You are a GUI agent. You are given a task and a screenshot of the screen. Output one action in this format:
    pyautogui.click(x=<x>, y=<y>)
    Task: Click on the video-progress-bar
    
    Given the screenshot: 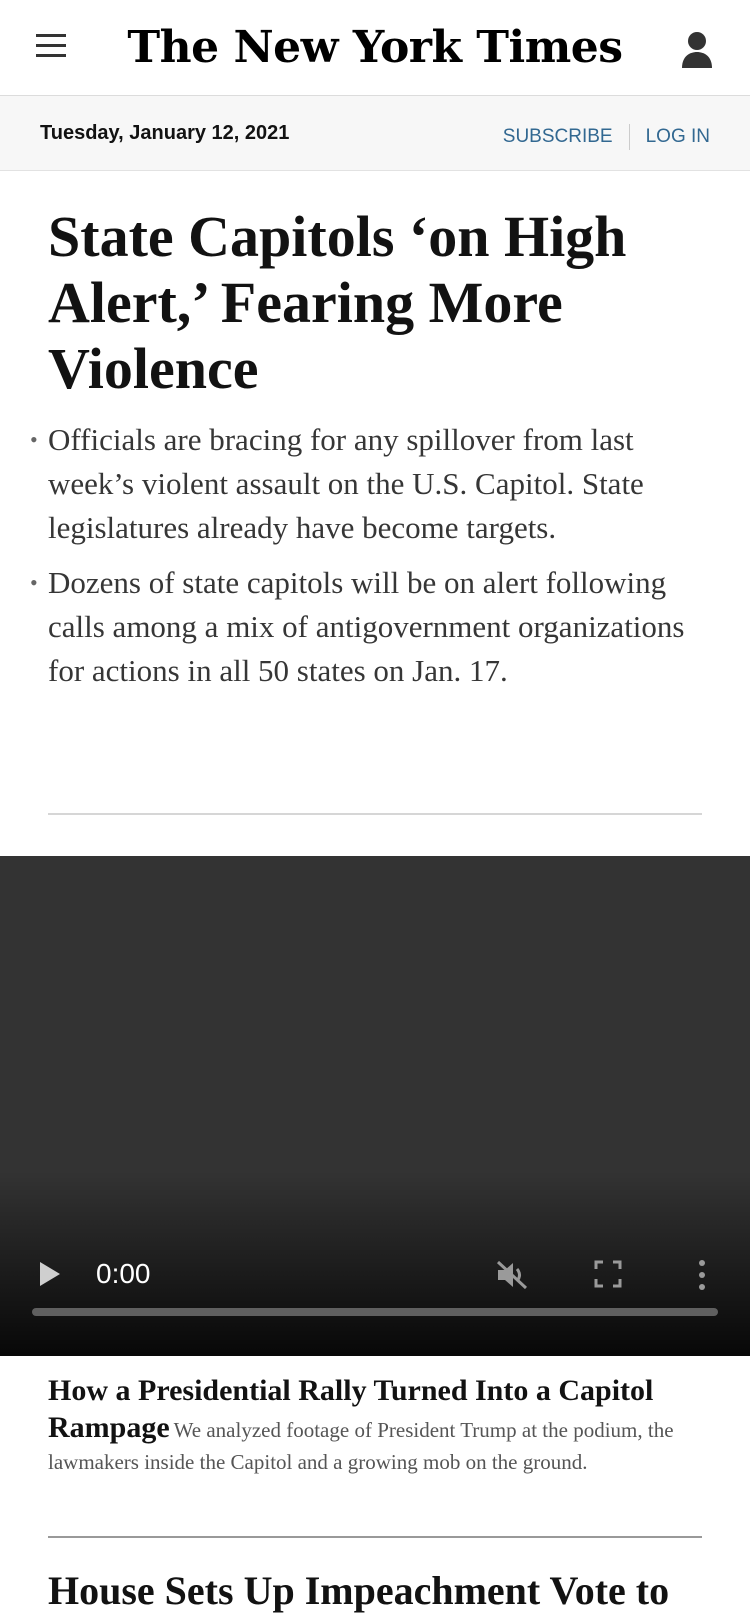 What is the action you would take?
    pyautogui.click(x=375, y=1312)
    